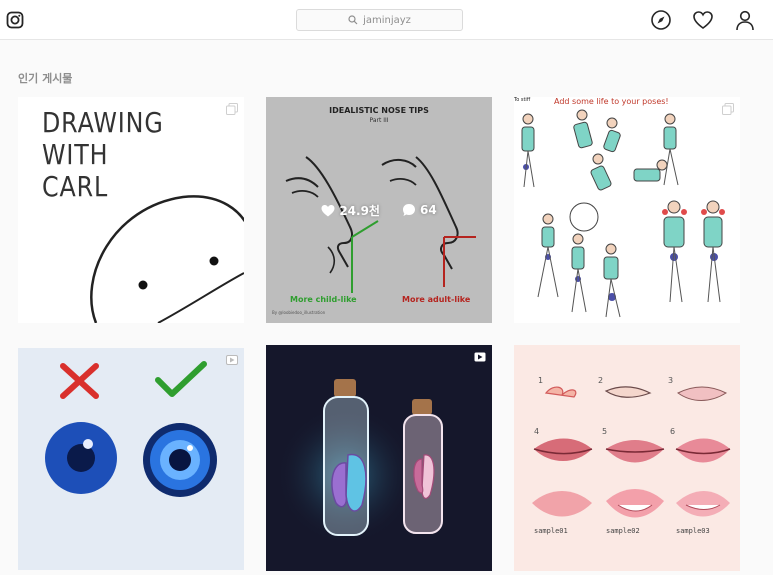 This screenshot has width=773, height=575. Describe the element at coordinates (601, 380) in the screenshot. I see `lip-step-number: 2` at that location.